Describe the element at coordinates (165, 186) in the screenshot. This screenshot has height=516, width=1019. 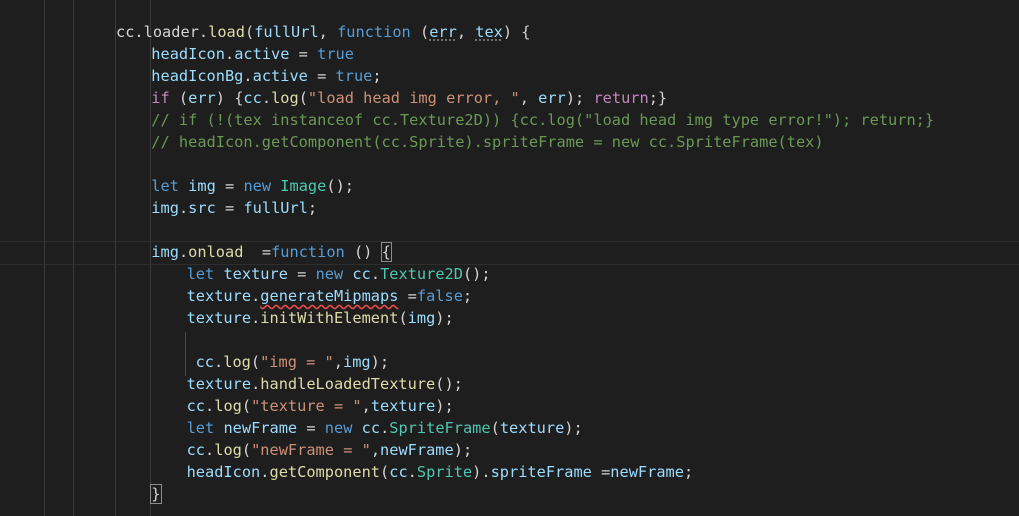
I see `code-token: let` at that location.